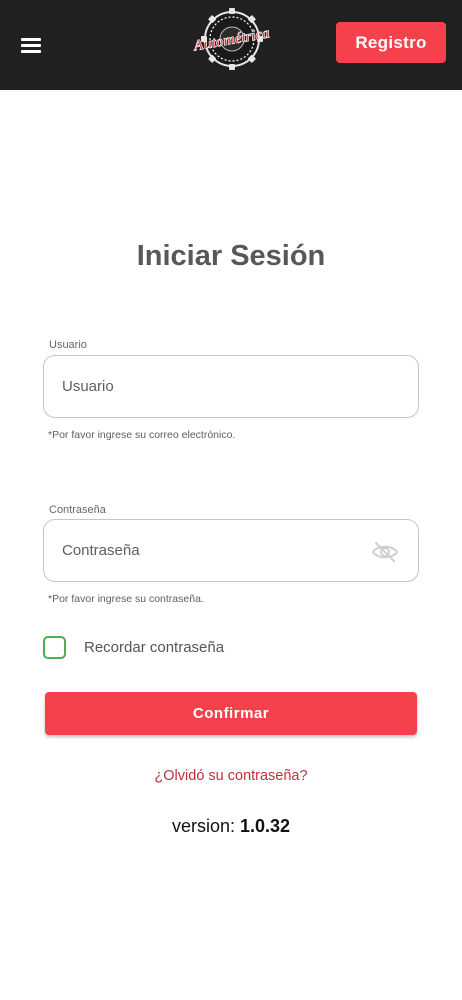 The width and height of the screenshot is (462, 1000). What do you see at coordinates (54, 647) in the screenshot?
I see `remember-password-checkbox` at bounding box center [54, 647].